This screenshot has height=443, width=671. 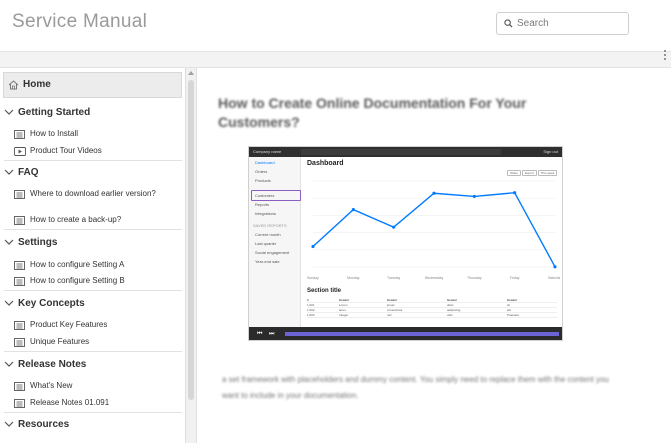 I want to click on mock-table-cell: nec, so click(x=389, y=315).